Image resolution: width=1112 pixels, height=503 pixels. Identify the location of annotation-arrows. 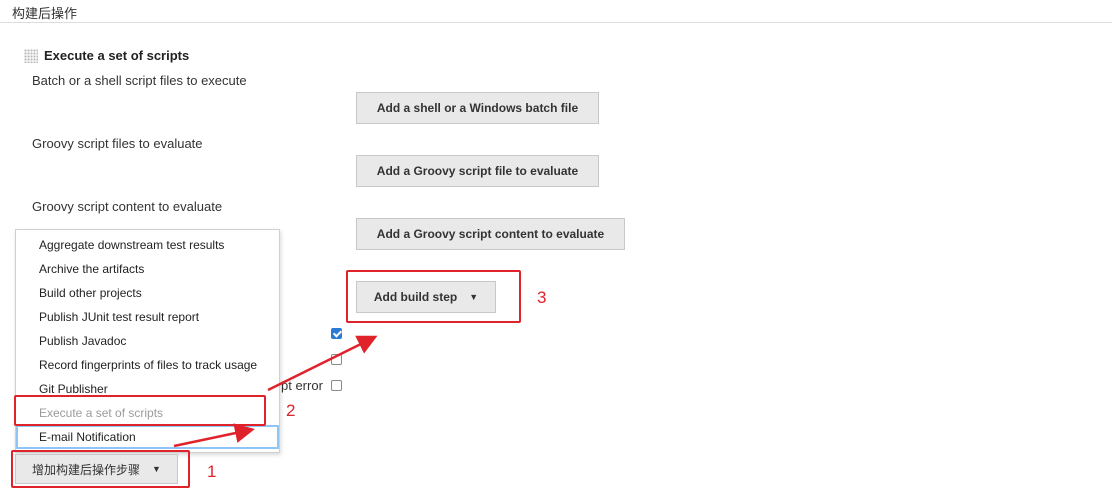
(275, 391).